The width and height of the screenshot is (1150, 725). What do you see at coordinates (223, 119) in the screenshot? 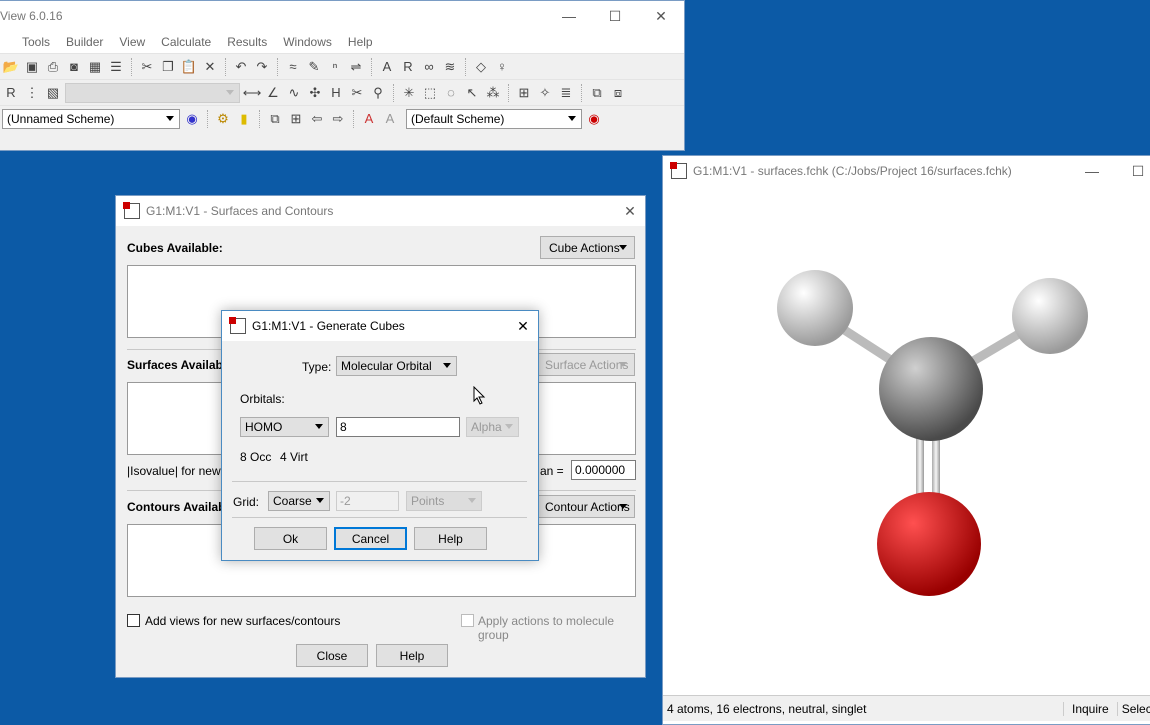
I see `gear-icon: ⚙` at bounding box center [223, 119].